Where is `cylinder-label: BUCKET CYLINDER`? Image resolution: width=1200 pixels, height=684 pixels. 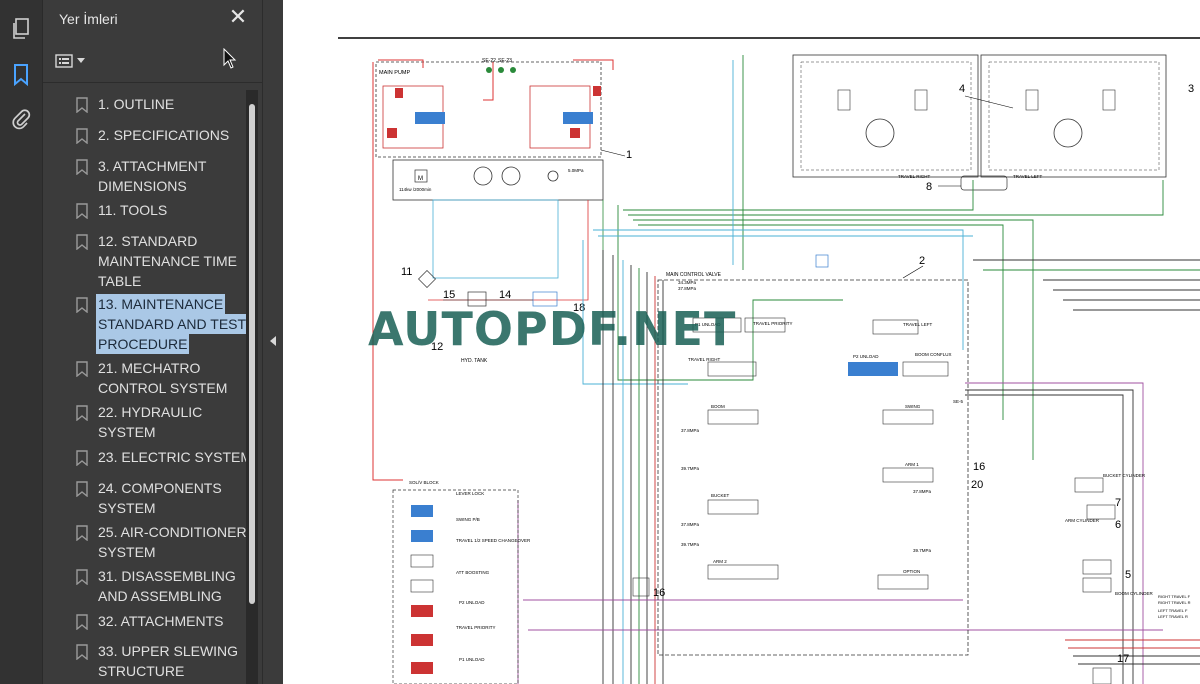
cylinder-label: BUCKET CYLINDER is located at coordinates (1124, 475).